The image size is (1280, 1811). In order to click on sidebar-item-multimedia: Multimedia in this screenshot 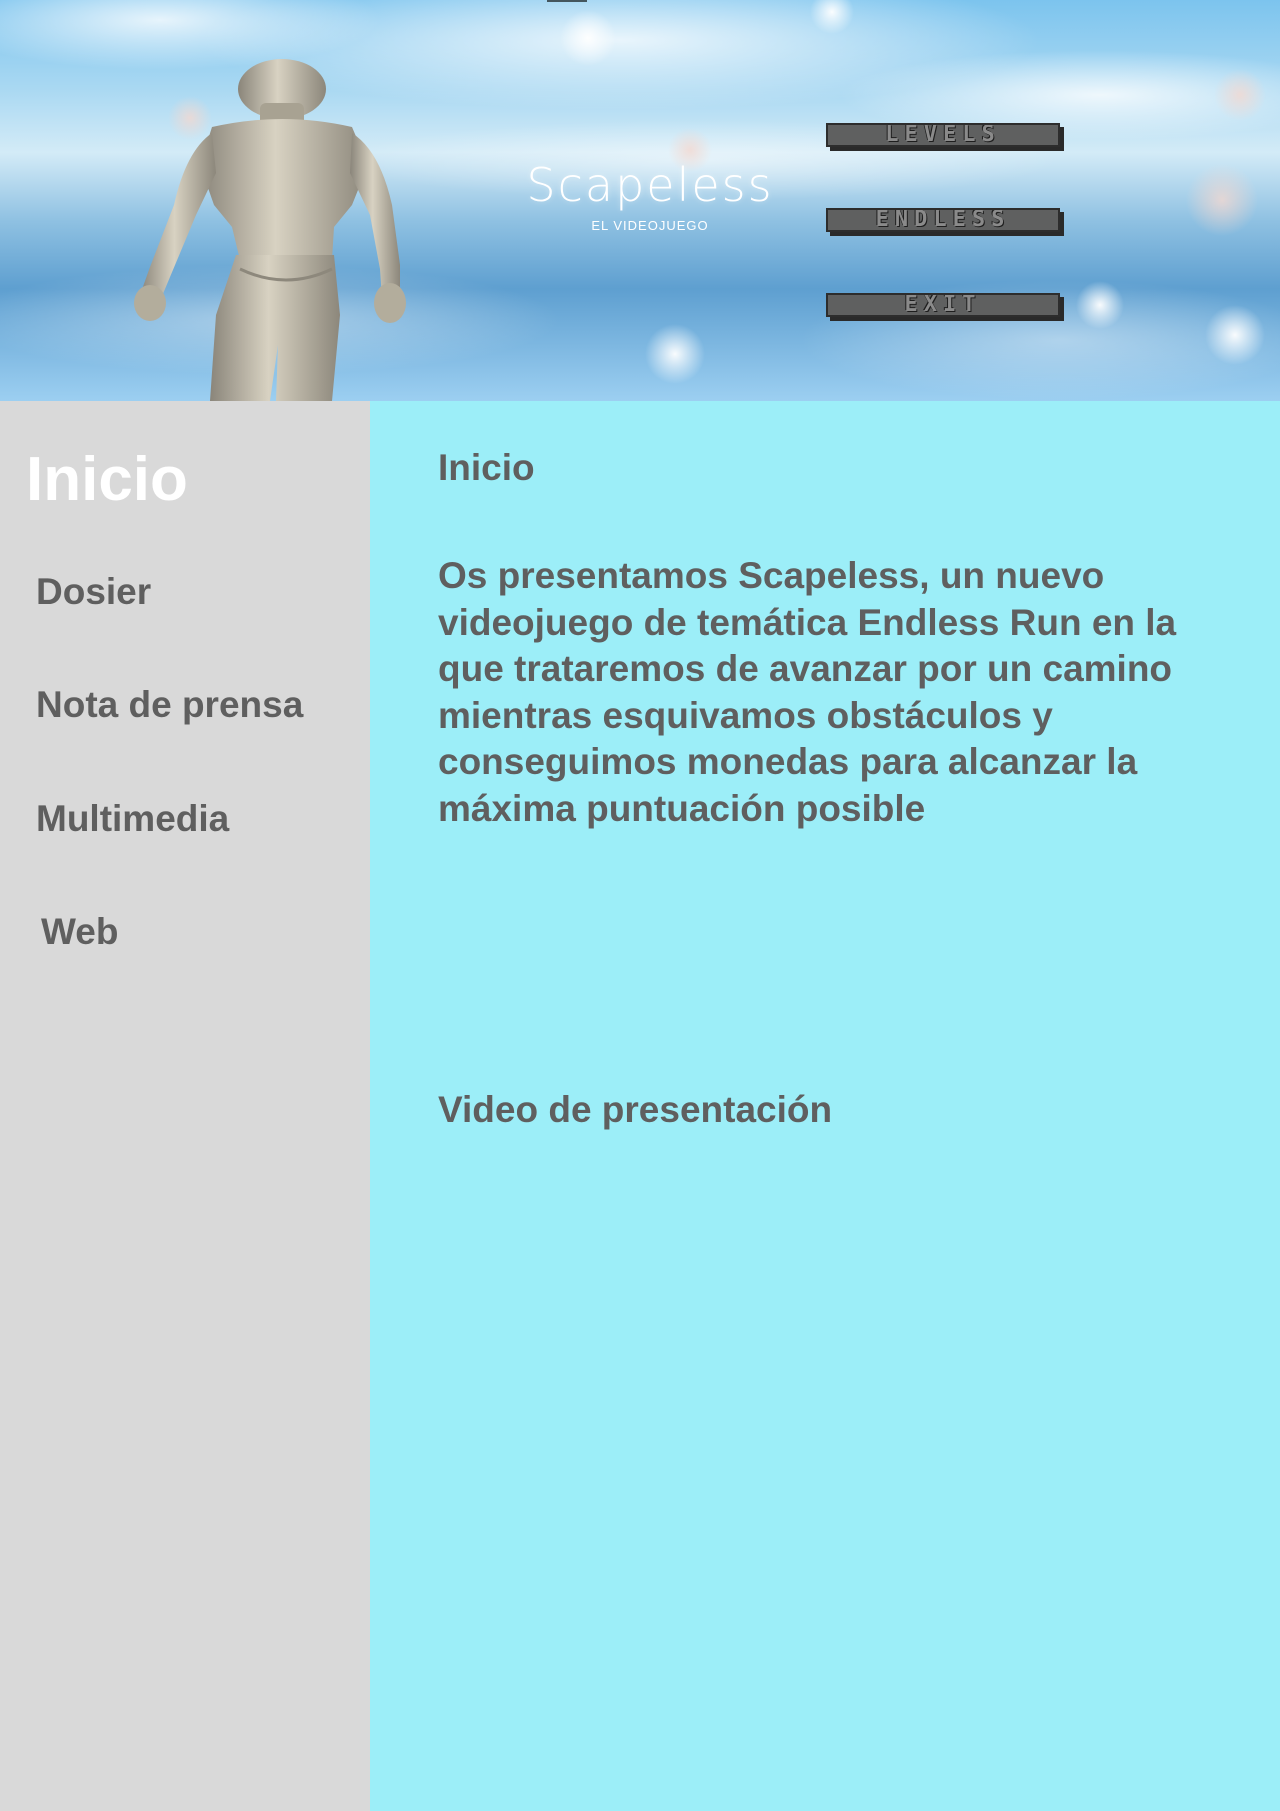, I will do `click(132, 818)`.